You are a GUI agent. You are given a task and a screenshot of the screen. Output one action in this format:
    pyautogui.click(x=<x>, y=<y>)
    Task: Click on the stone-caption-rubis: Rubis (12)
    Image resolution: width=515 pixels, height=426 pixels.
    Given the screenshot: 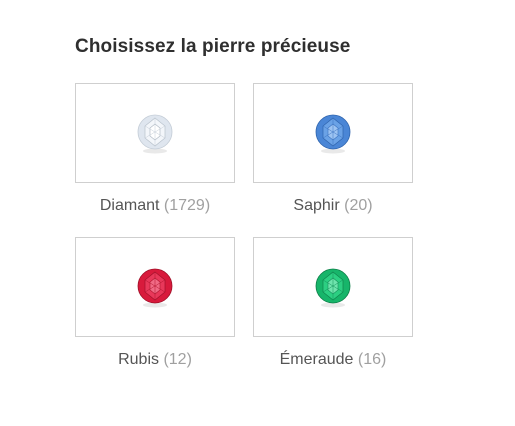 What is the action you would take?
    pyautogui.click(x=155, y=360)
    